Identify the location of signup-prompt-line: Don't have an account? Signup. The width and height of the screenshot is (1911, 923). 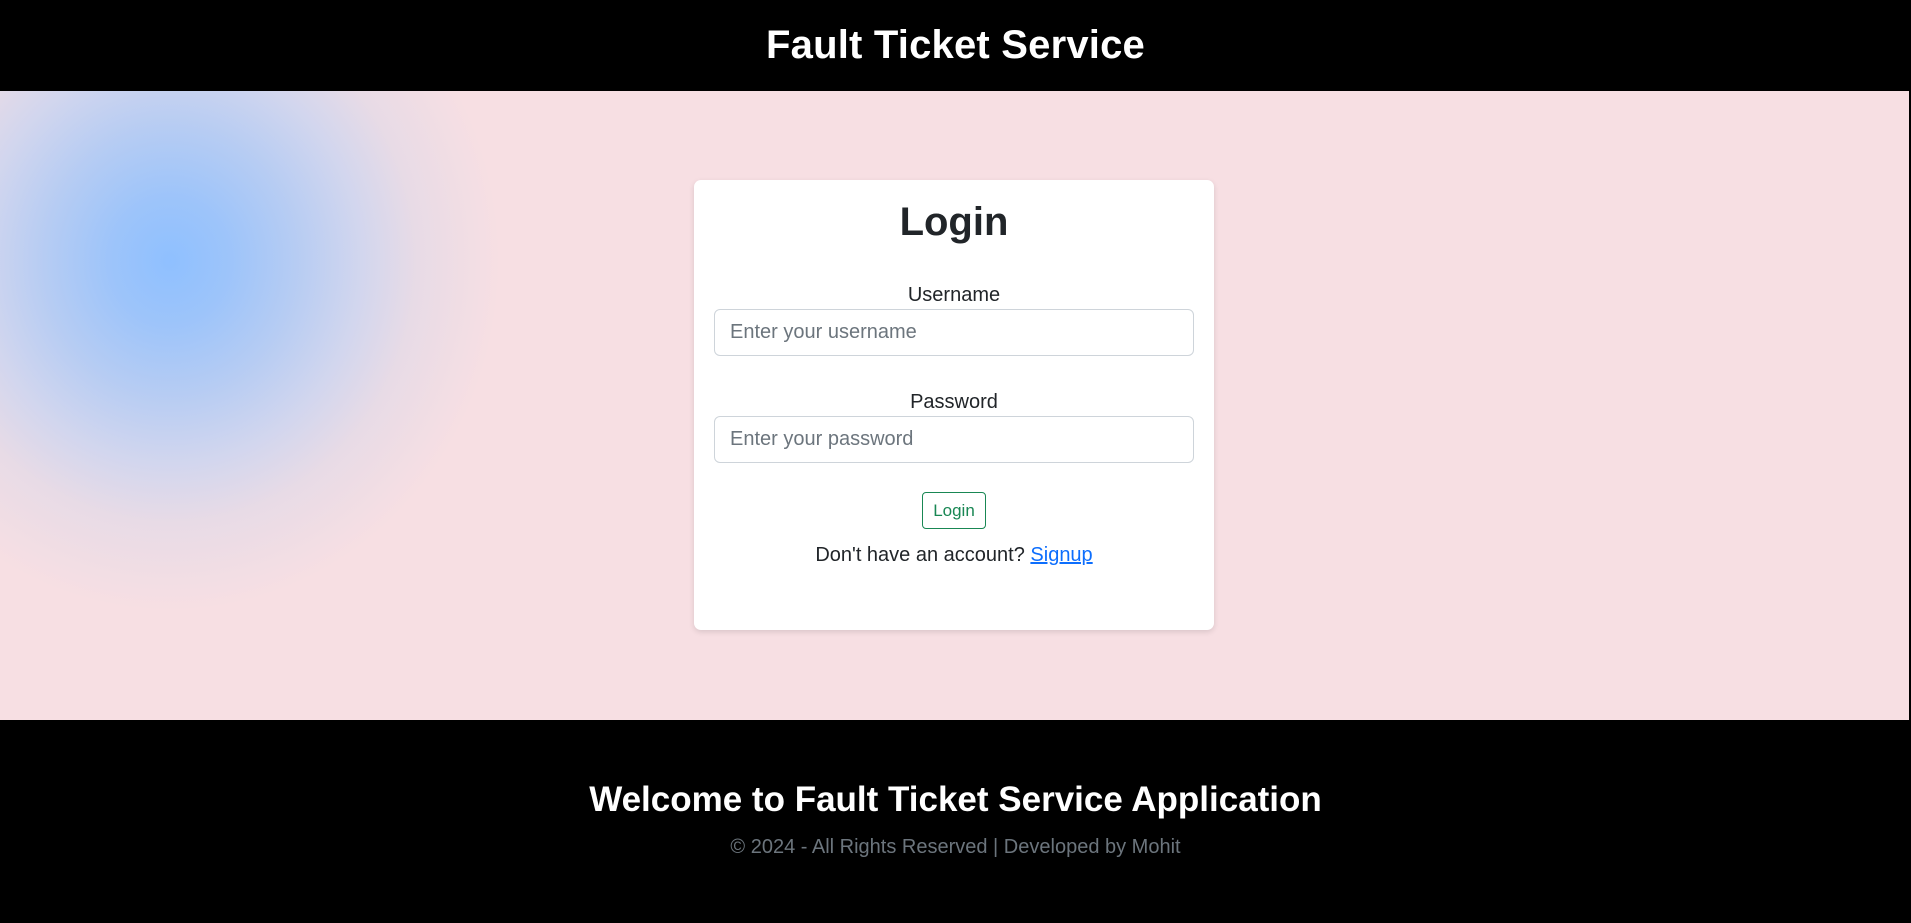
(954, 555).